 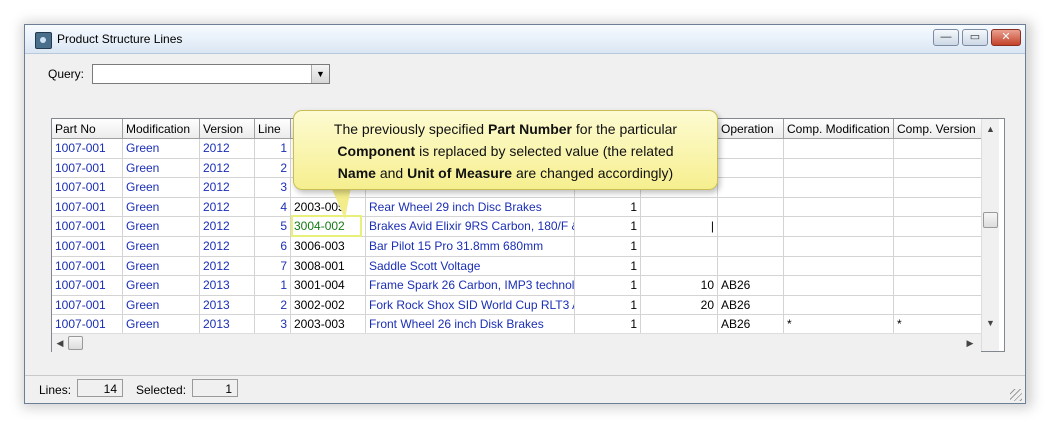 I want to click on minimize-button: —, so click(x=946, y=37).